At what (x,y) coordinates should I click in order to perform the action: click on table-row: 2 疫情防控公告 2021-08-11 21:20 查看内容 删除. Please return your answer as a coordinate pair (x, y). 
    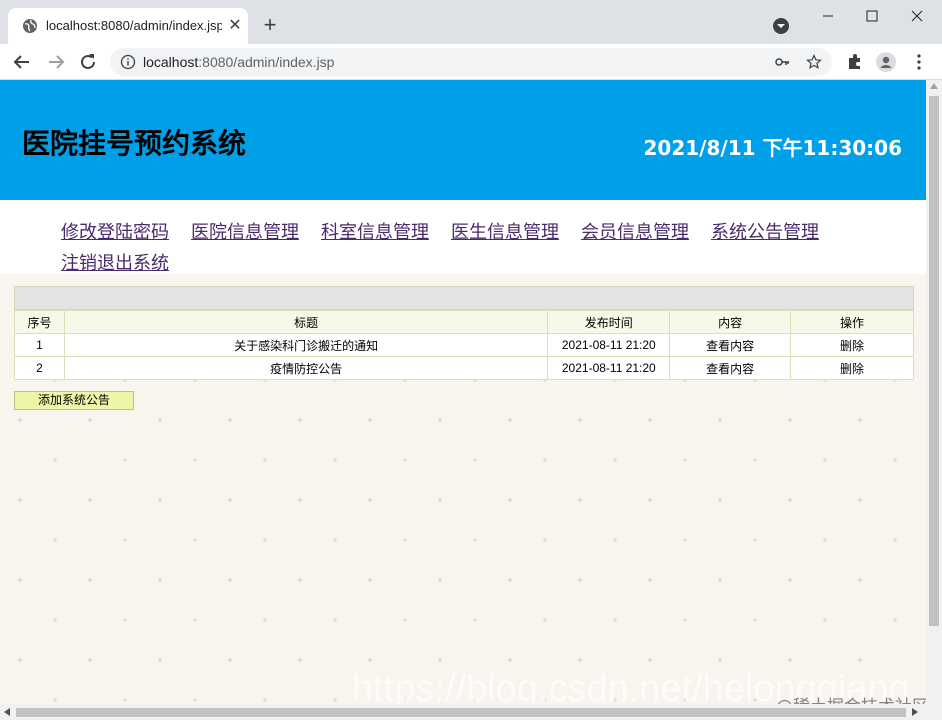
    Looking at the image, I should click on (464, 368).